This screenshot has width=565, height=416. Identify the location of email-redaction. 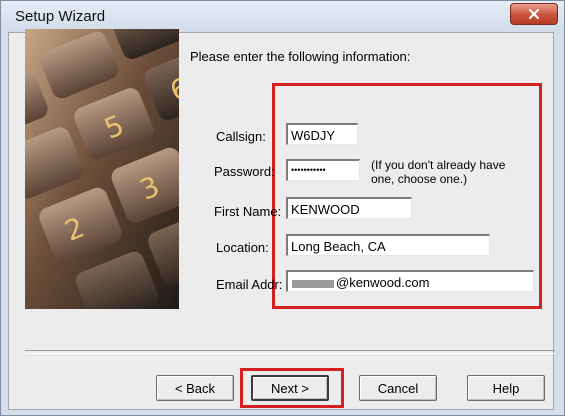
(313, 283).